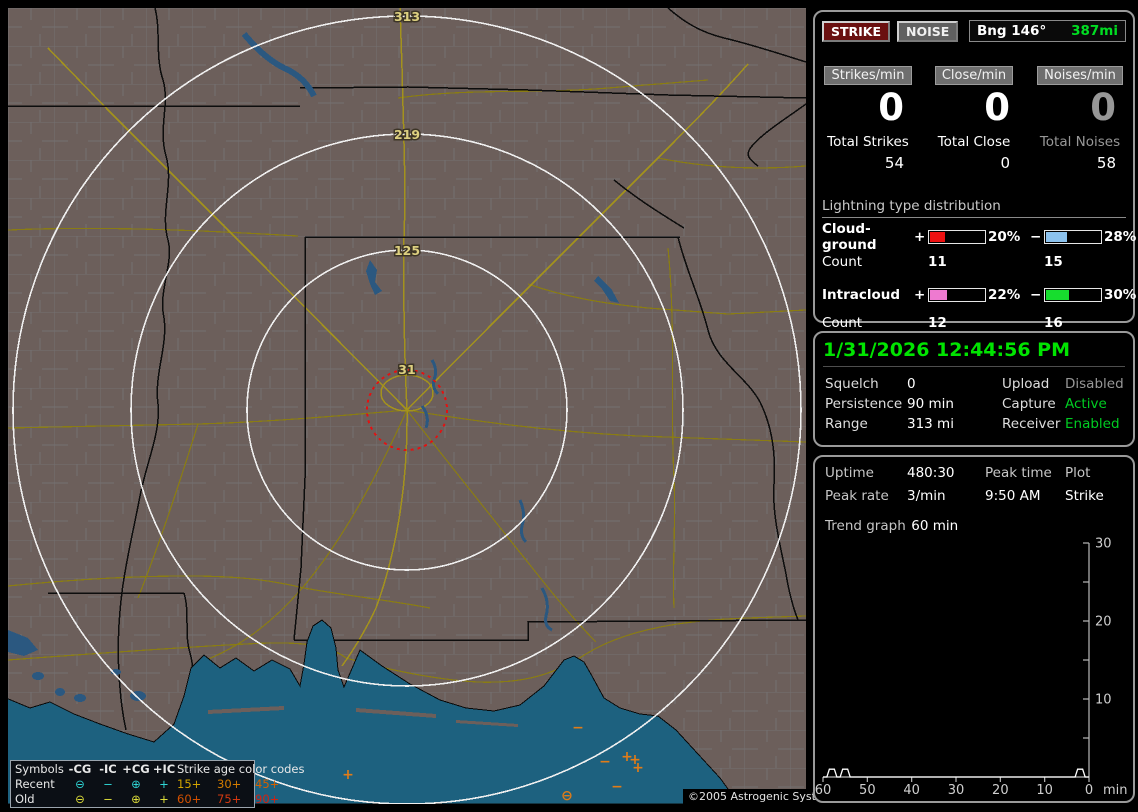  I want to click on capture-state: Active, so click(1086, 404).